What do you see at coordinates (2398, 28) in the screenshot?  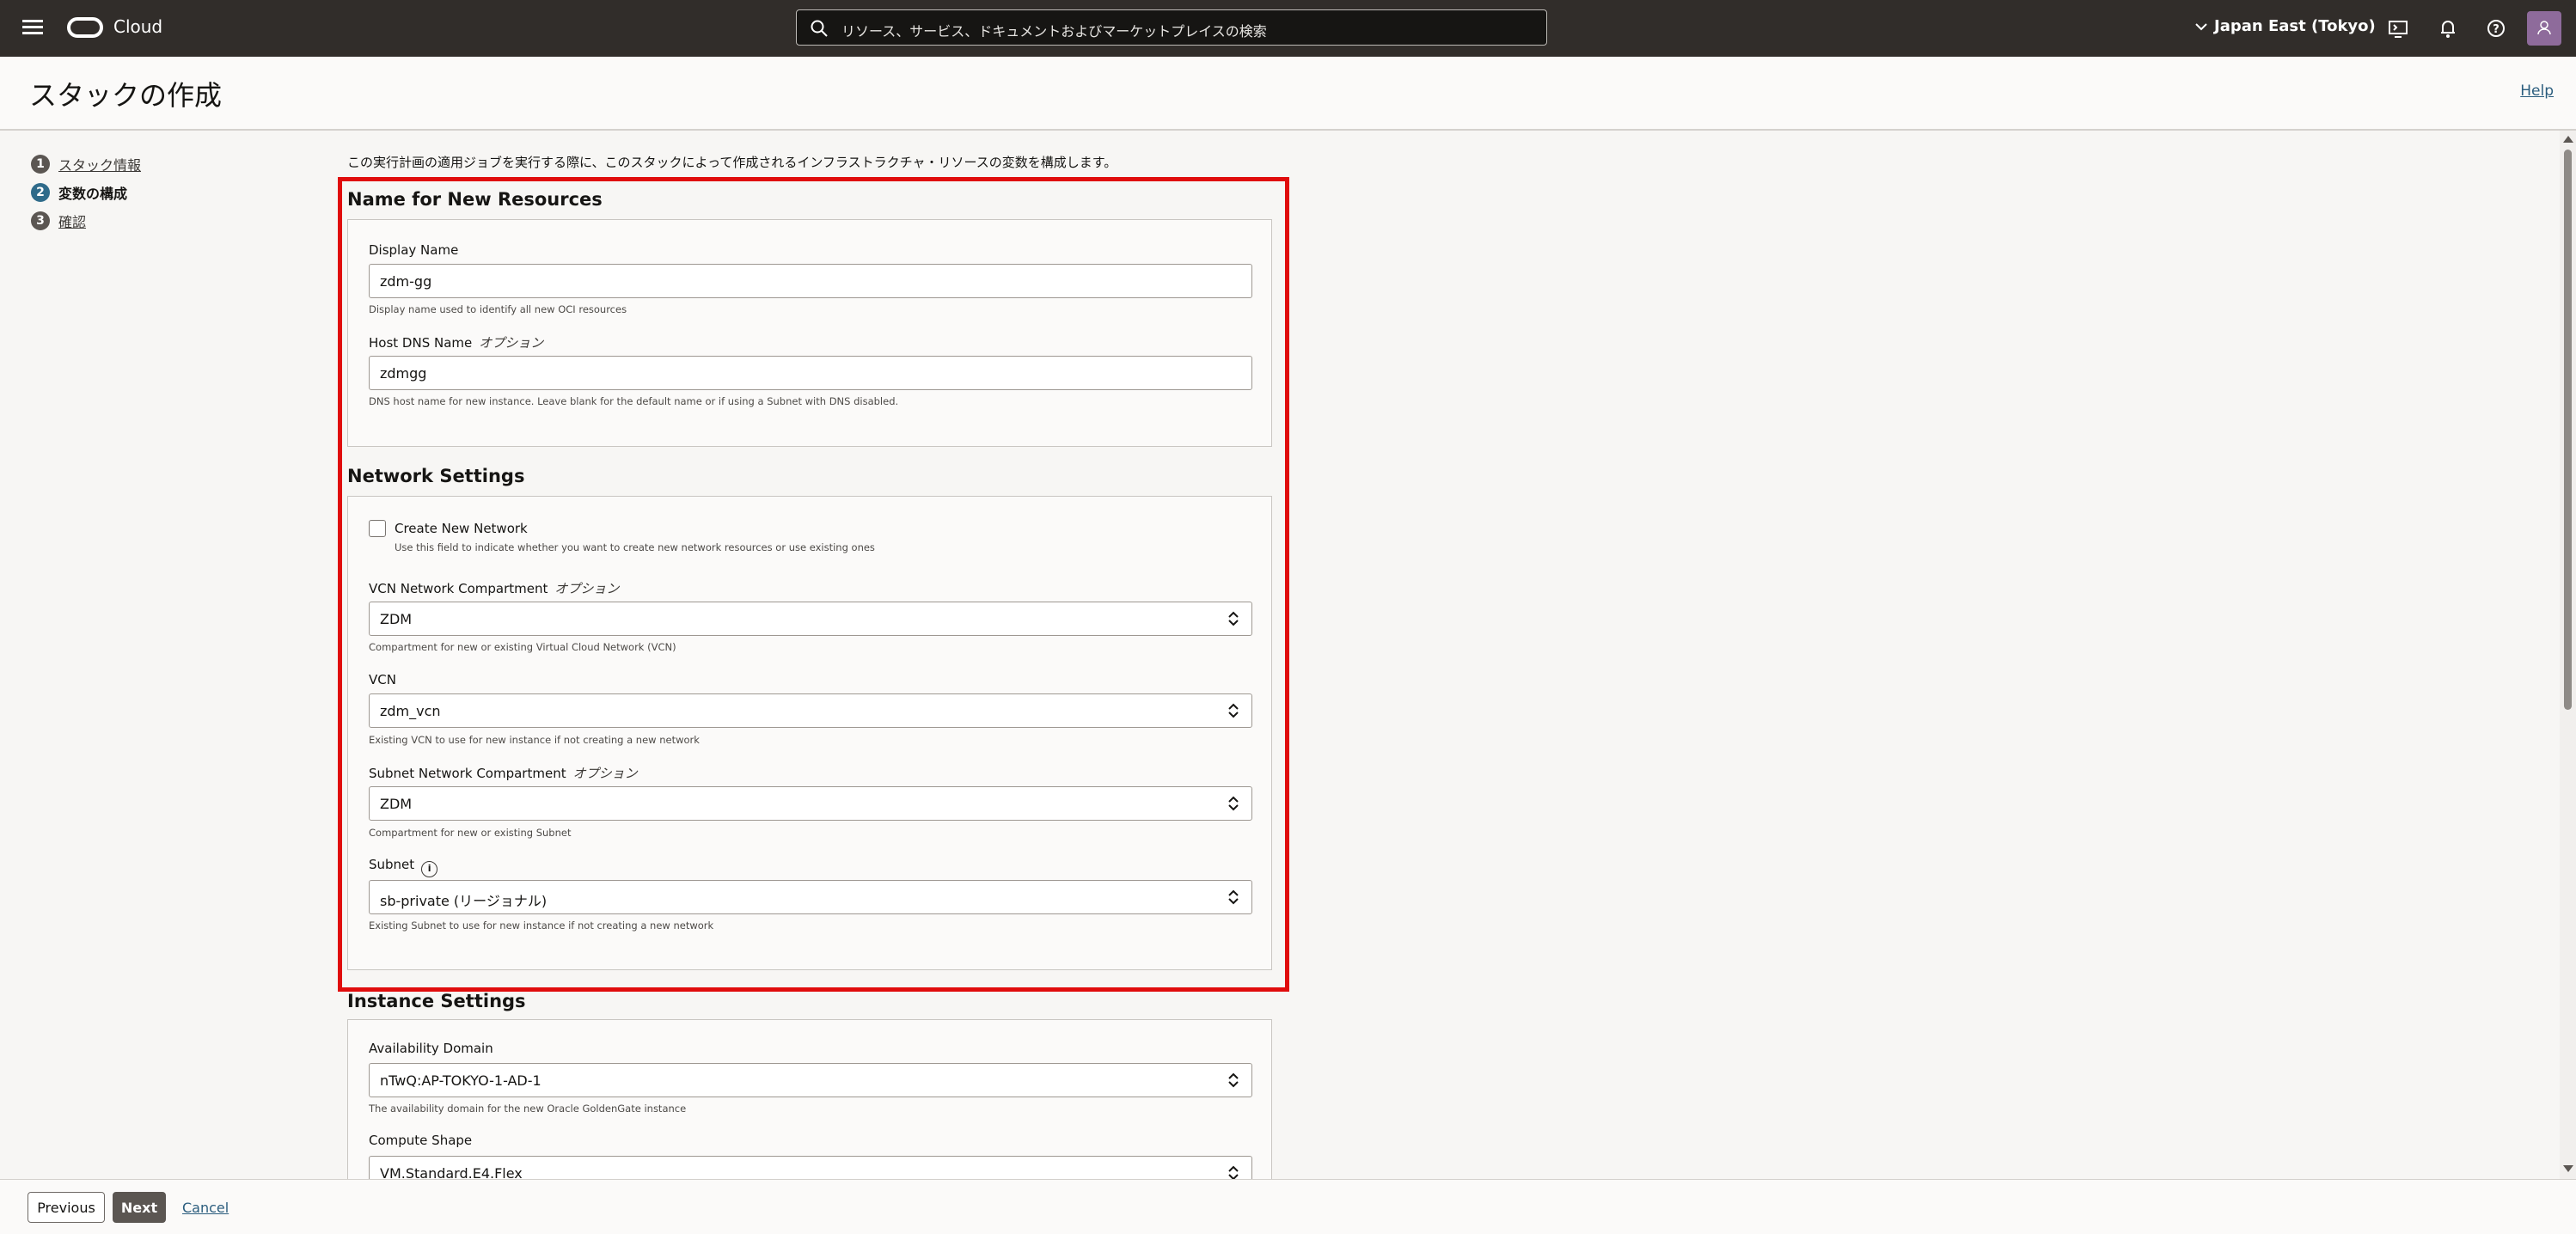 I see `cloud-shell-icon` at bounding box center [2398, 28].